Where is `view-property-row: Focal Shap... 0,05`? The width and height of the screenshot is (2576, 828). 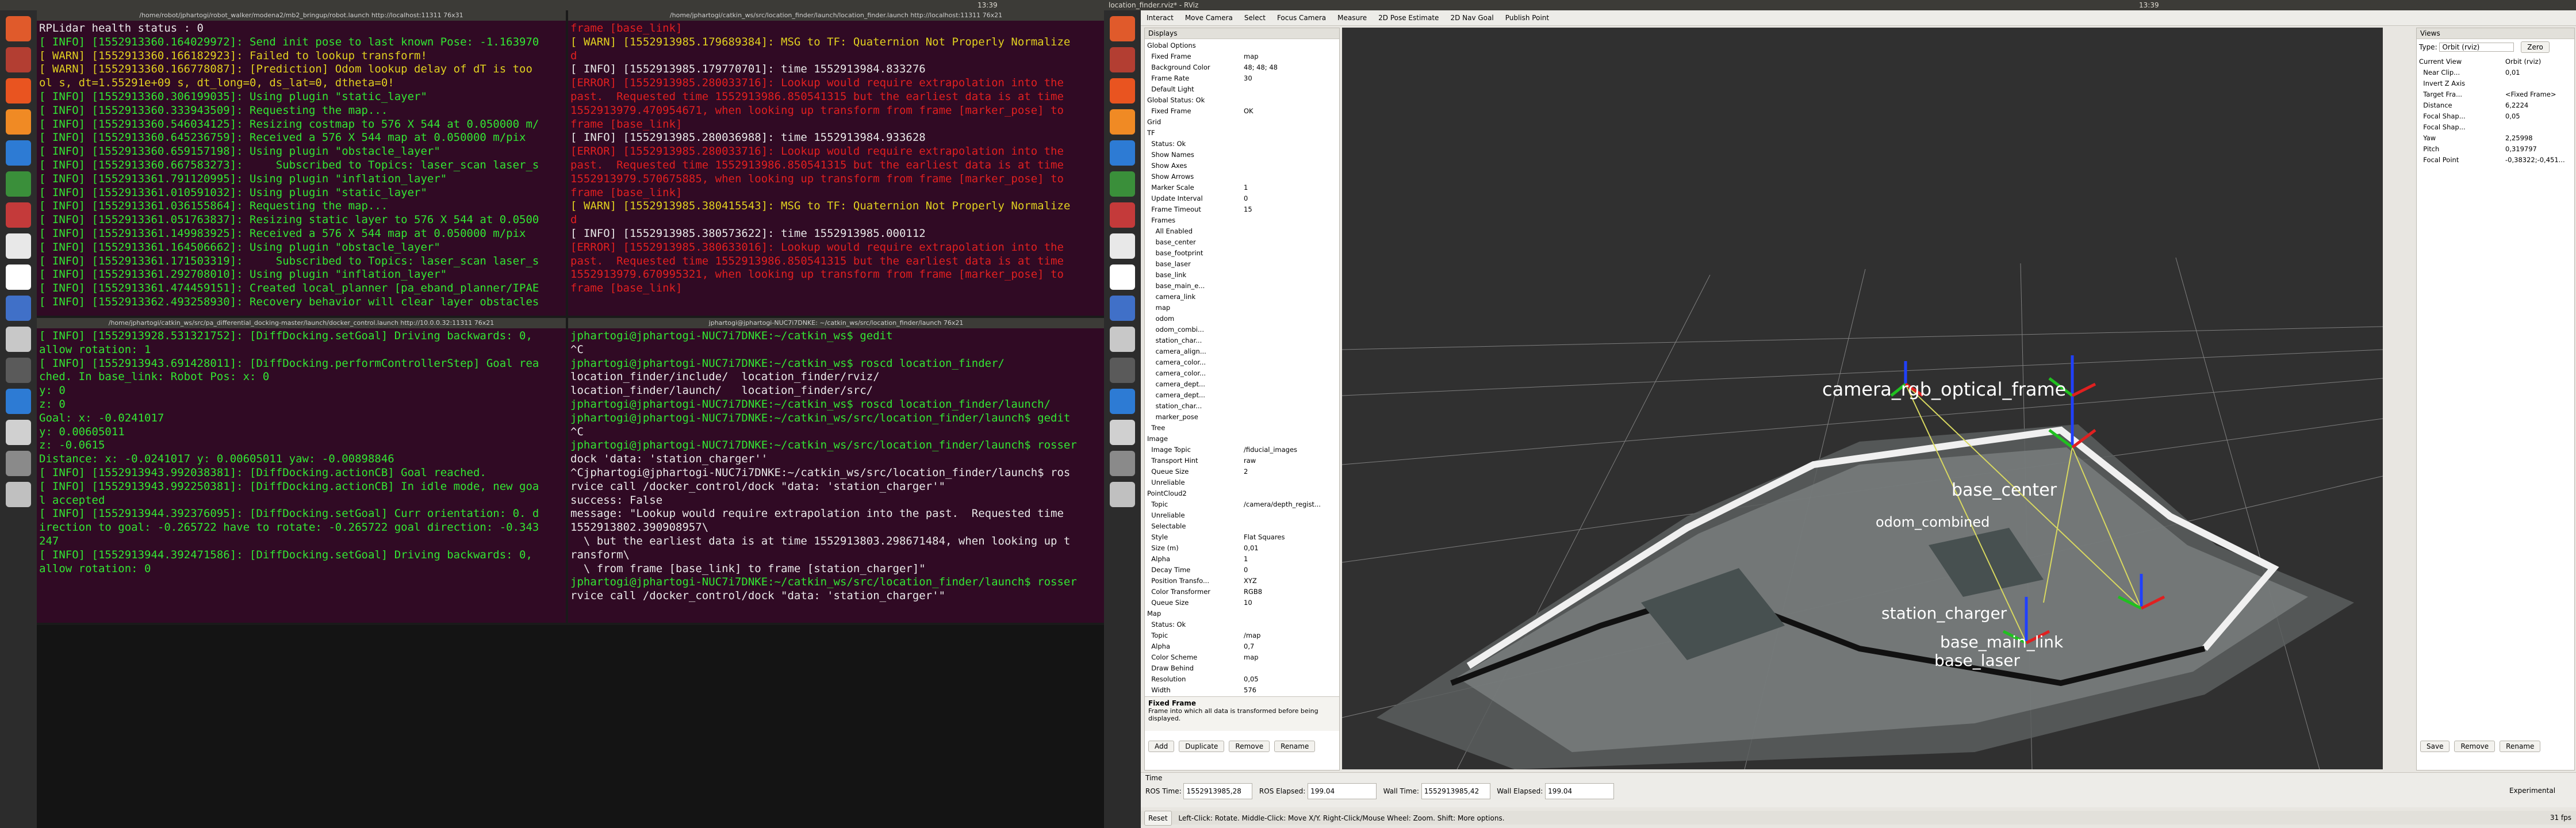
view-property-row: Focal Shap... 0,05 is located at coordinates (2495, 116).